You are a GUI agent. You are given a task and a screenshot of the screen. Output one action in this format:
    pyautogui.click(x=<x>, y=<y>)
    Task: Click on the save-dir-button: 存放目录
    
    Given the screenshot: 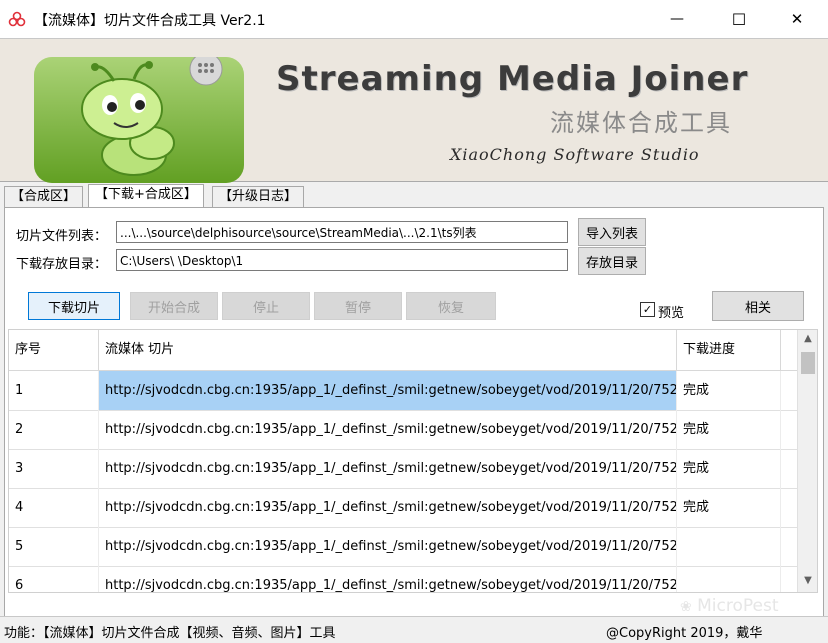 What is the action you would take?
    pyautogui.click(x=612, y=261)
    